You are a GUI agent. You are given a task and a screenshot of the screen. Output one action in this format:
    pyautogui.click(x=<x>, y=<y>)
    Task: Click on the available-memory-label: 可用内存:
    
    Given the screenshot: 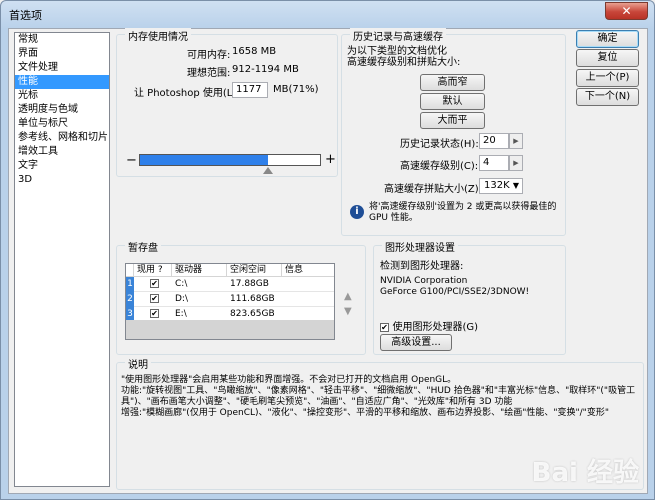 What is the action you would take?
    pyautogui.click(x=209, y=55)
    